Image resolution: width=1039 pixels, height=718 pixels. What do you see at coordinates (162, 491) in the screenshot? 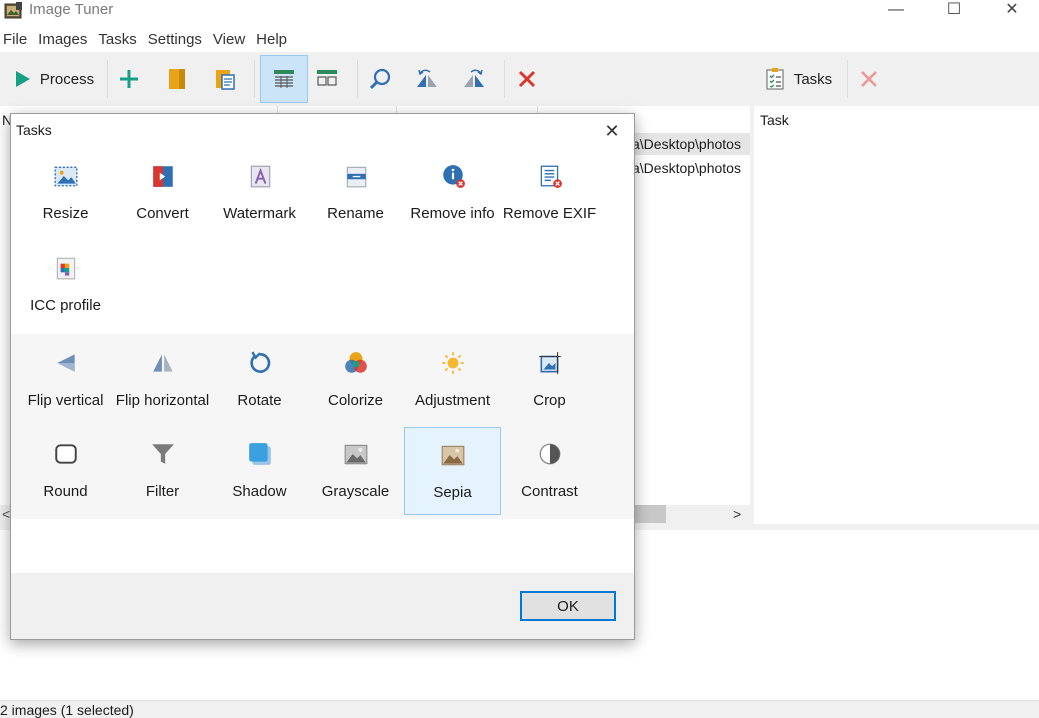
I see `task-tile-label: Filter` at bounding box center [162, 491].